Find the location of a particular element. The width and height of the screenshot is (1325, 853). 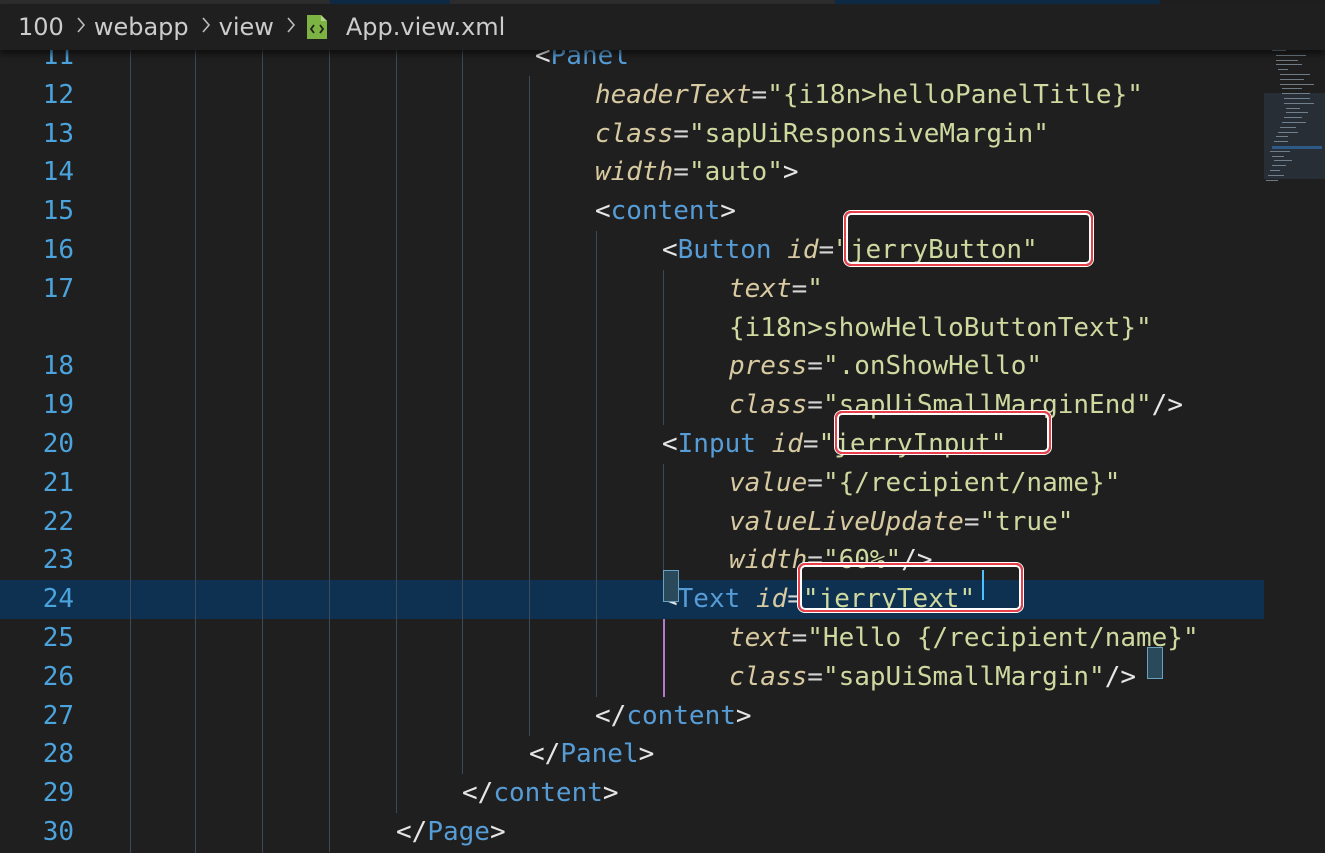

code-line: 25 text="Hello {/recipient/name}" is located at coordinates (632, 638).